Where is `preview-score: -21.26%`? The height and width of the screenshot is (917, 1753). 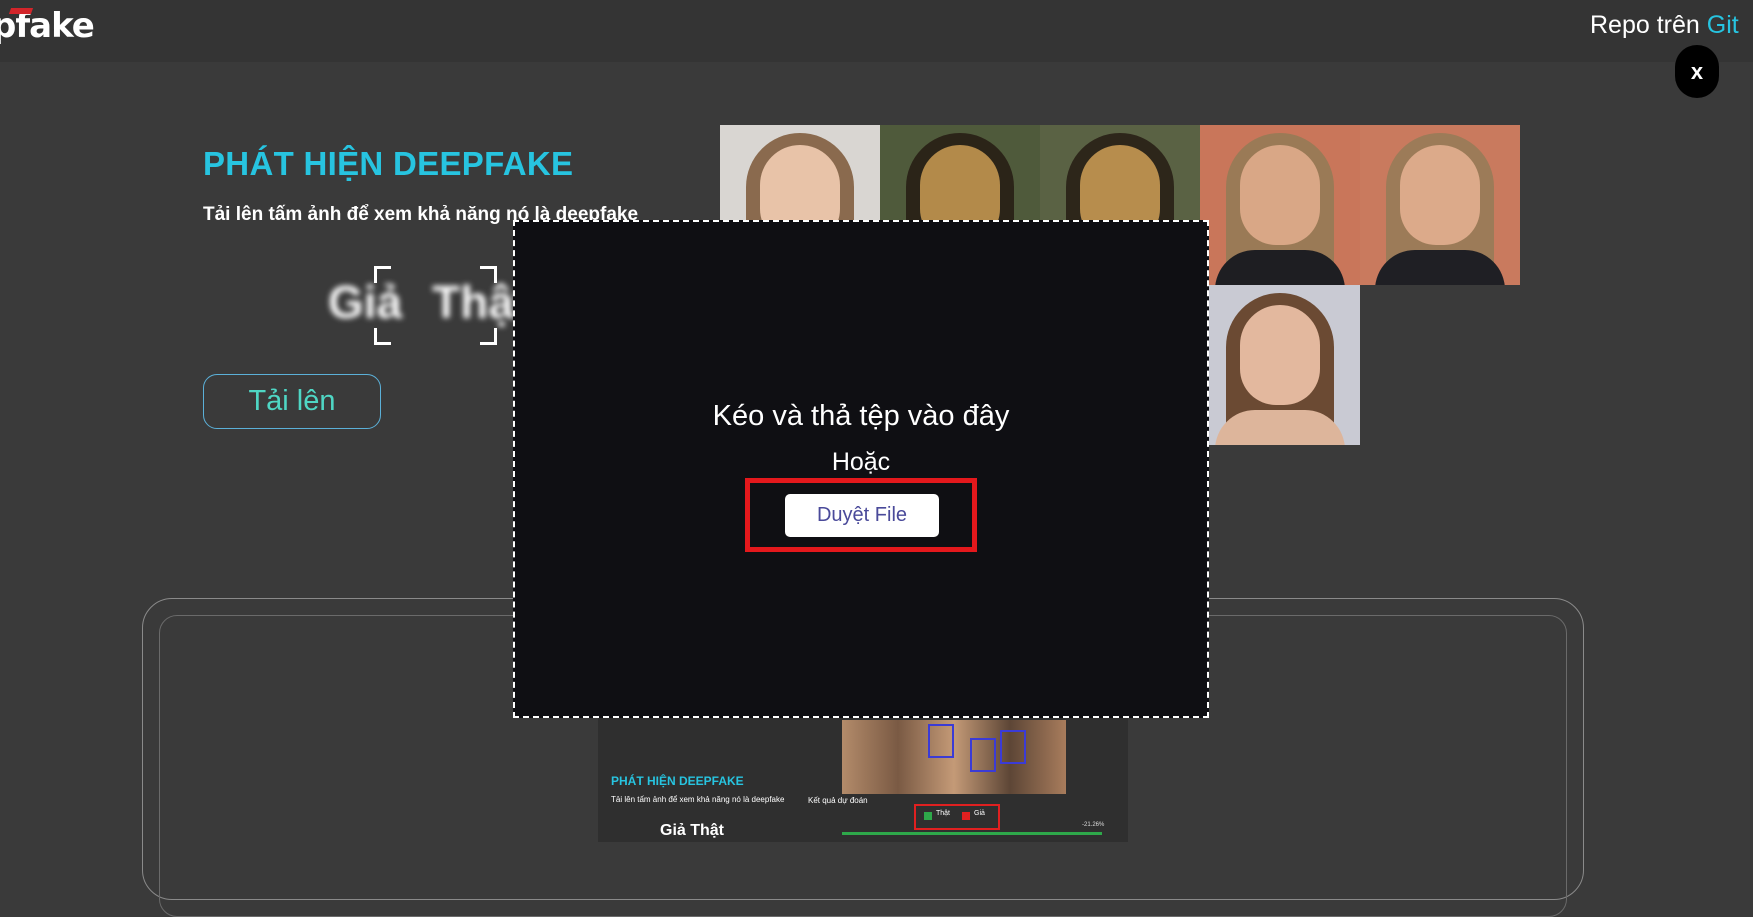
preview-score: -21.26% is located at coordinates (1093, 825).